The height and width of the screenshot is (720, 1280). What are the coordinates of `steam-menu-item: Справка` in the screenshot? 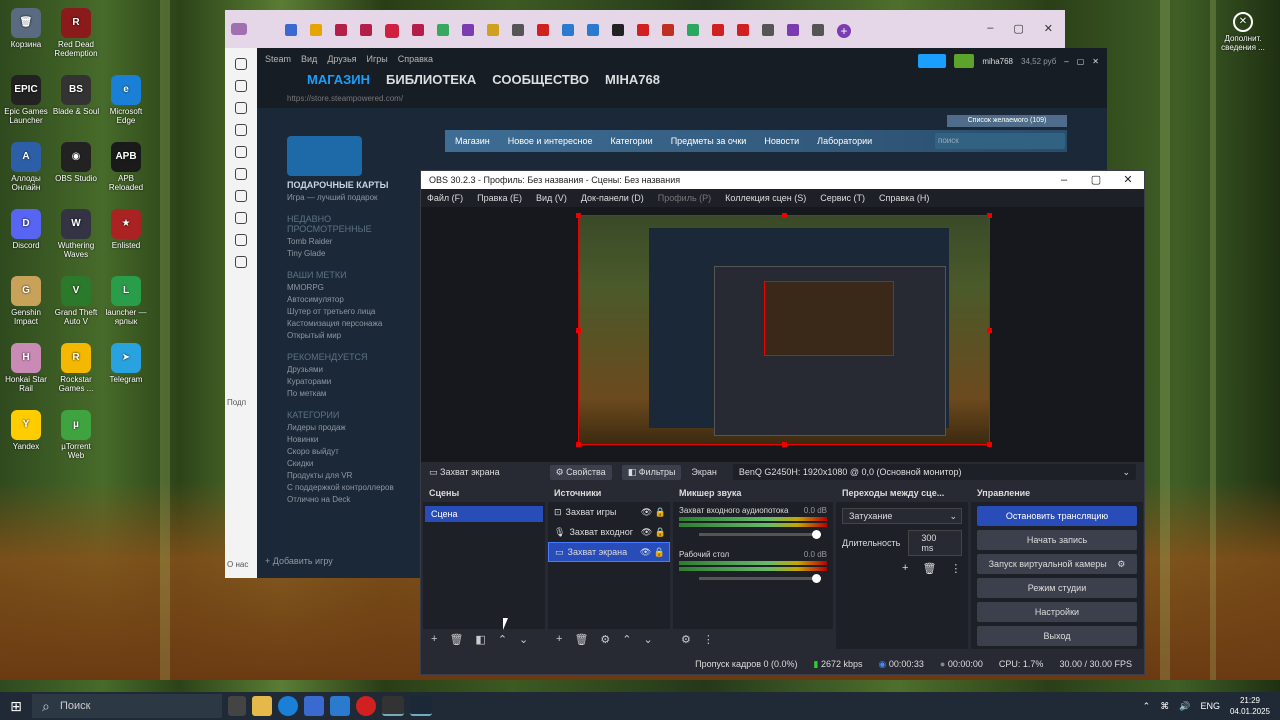 It's located at (415, 59).